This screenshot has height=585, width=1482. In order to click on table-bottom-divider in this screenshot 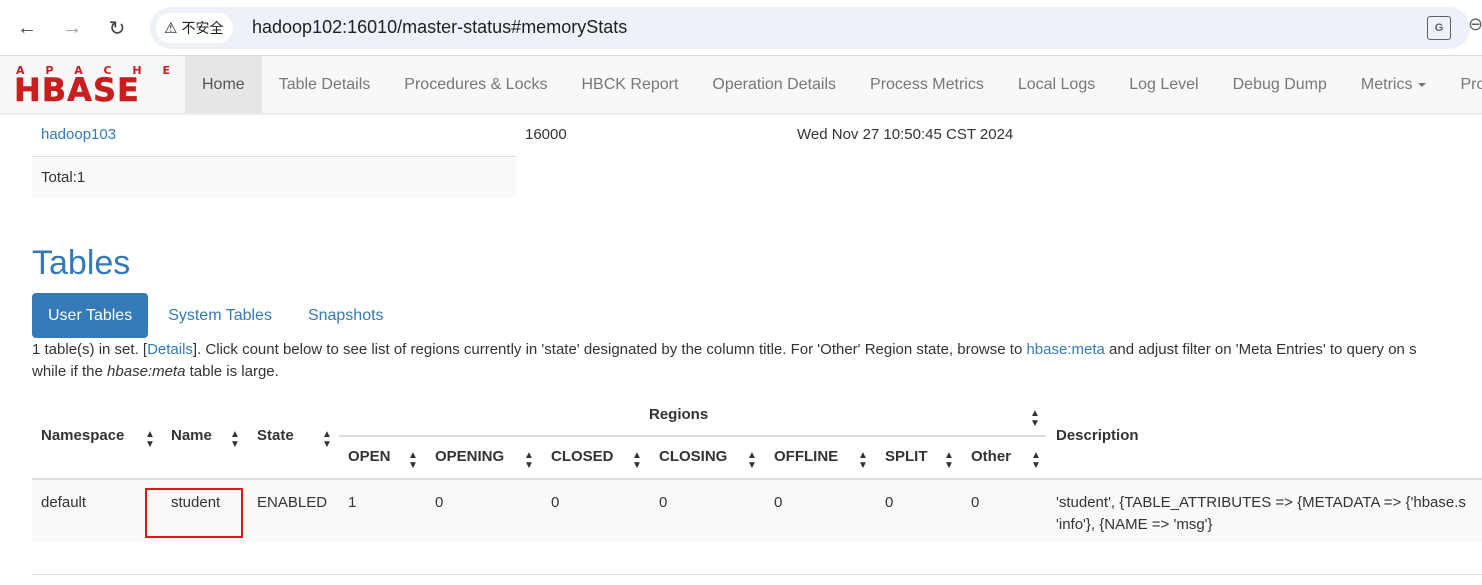, I will do `click(757, 574)`.